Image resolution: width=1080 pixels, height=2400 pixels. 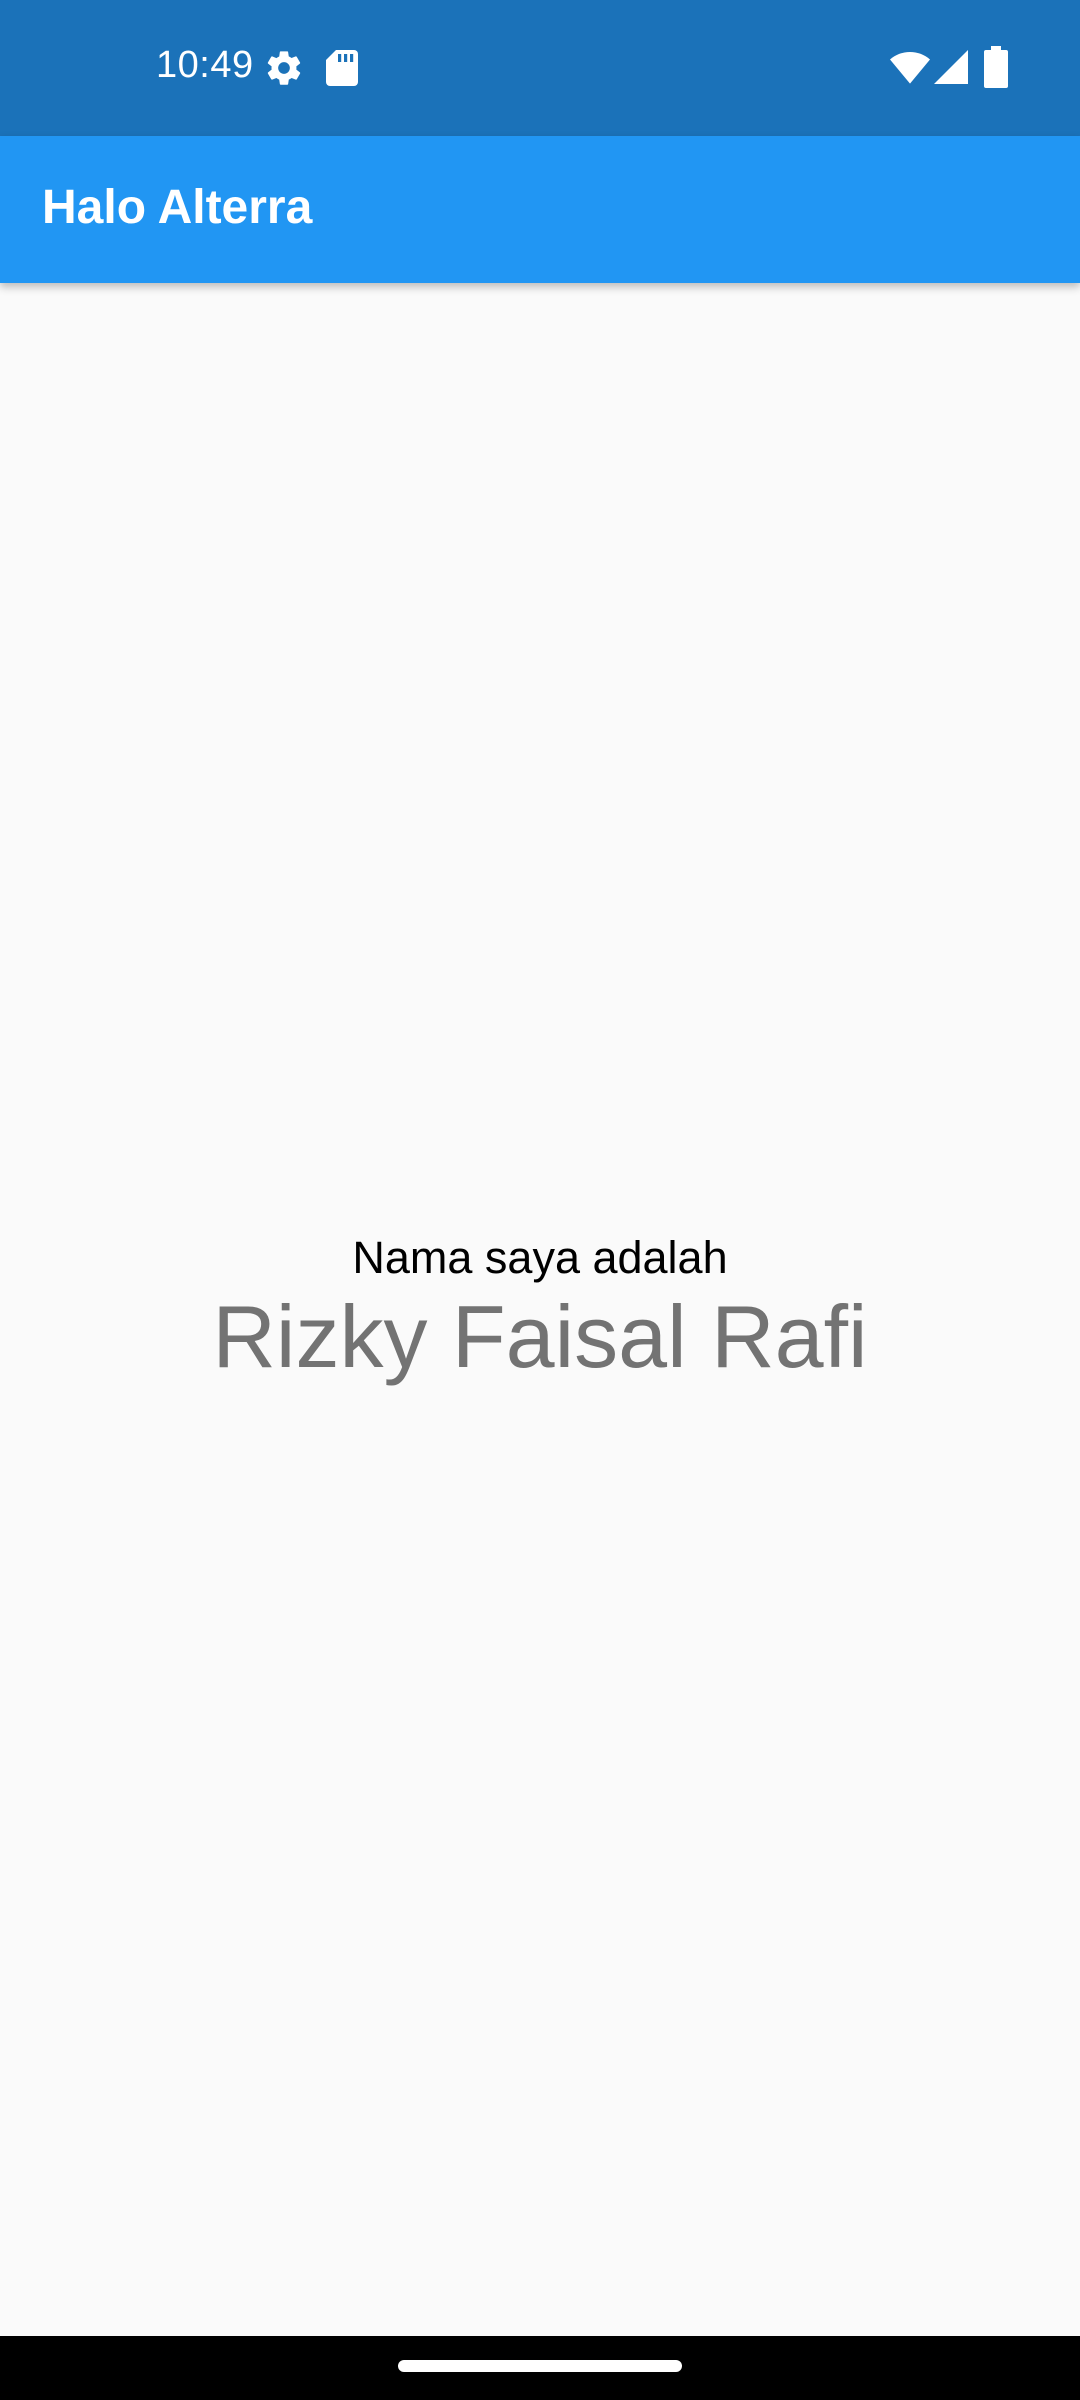 What do you see at coordinates (996, 67) in the screenshot?
I see `battery-icon` at bounding box center [996, 67].